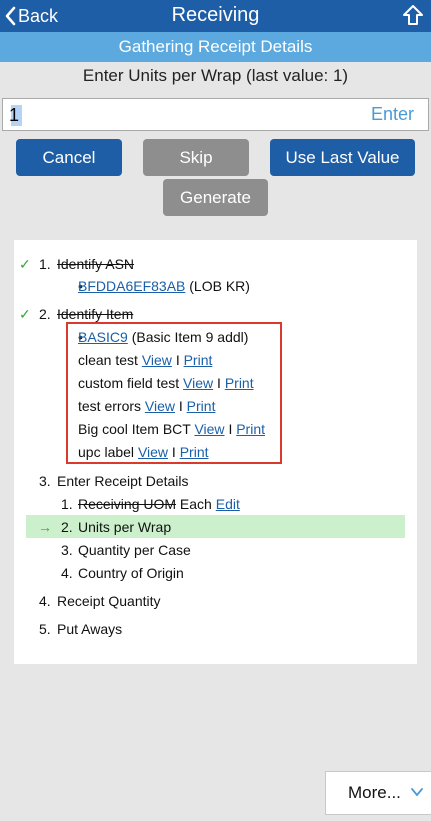  What do you see at coordinates (45, 527) in the screenshot?
I see `current-arrow-icon: →` at bounding box center [45, 527].